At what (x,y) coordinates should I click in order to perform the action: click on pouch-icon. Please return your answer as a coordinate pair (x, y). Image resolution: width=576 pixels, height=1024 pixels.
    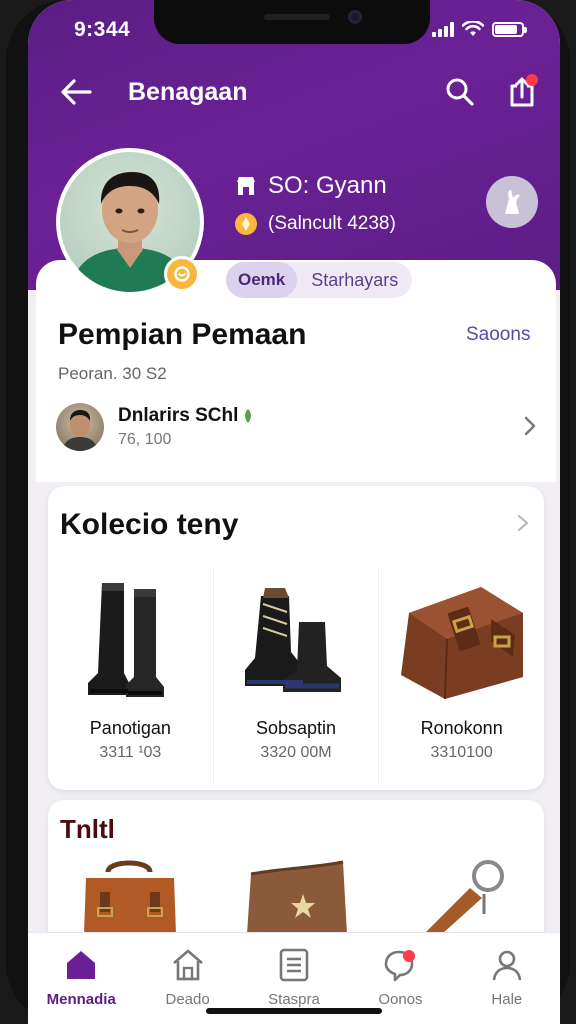
    Looking at the image, I should click on (298, 896).